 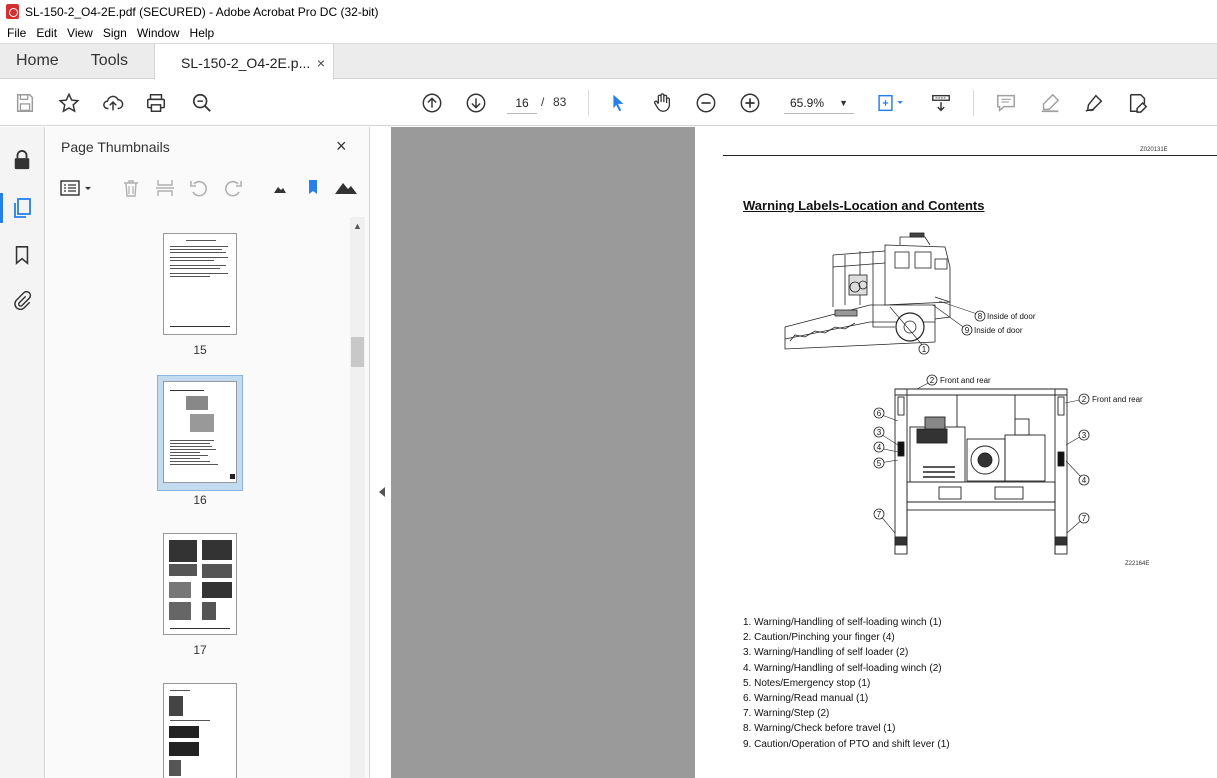 What do you see at coordinates (37, 61) in the screenshot?
I see `tab-home: Home` at bounding box center [37, 61].